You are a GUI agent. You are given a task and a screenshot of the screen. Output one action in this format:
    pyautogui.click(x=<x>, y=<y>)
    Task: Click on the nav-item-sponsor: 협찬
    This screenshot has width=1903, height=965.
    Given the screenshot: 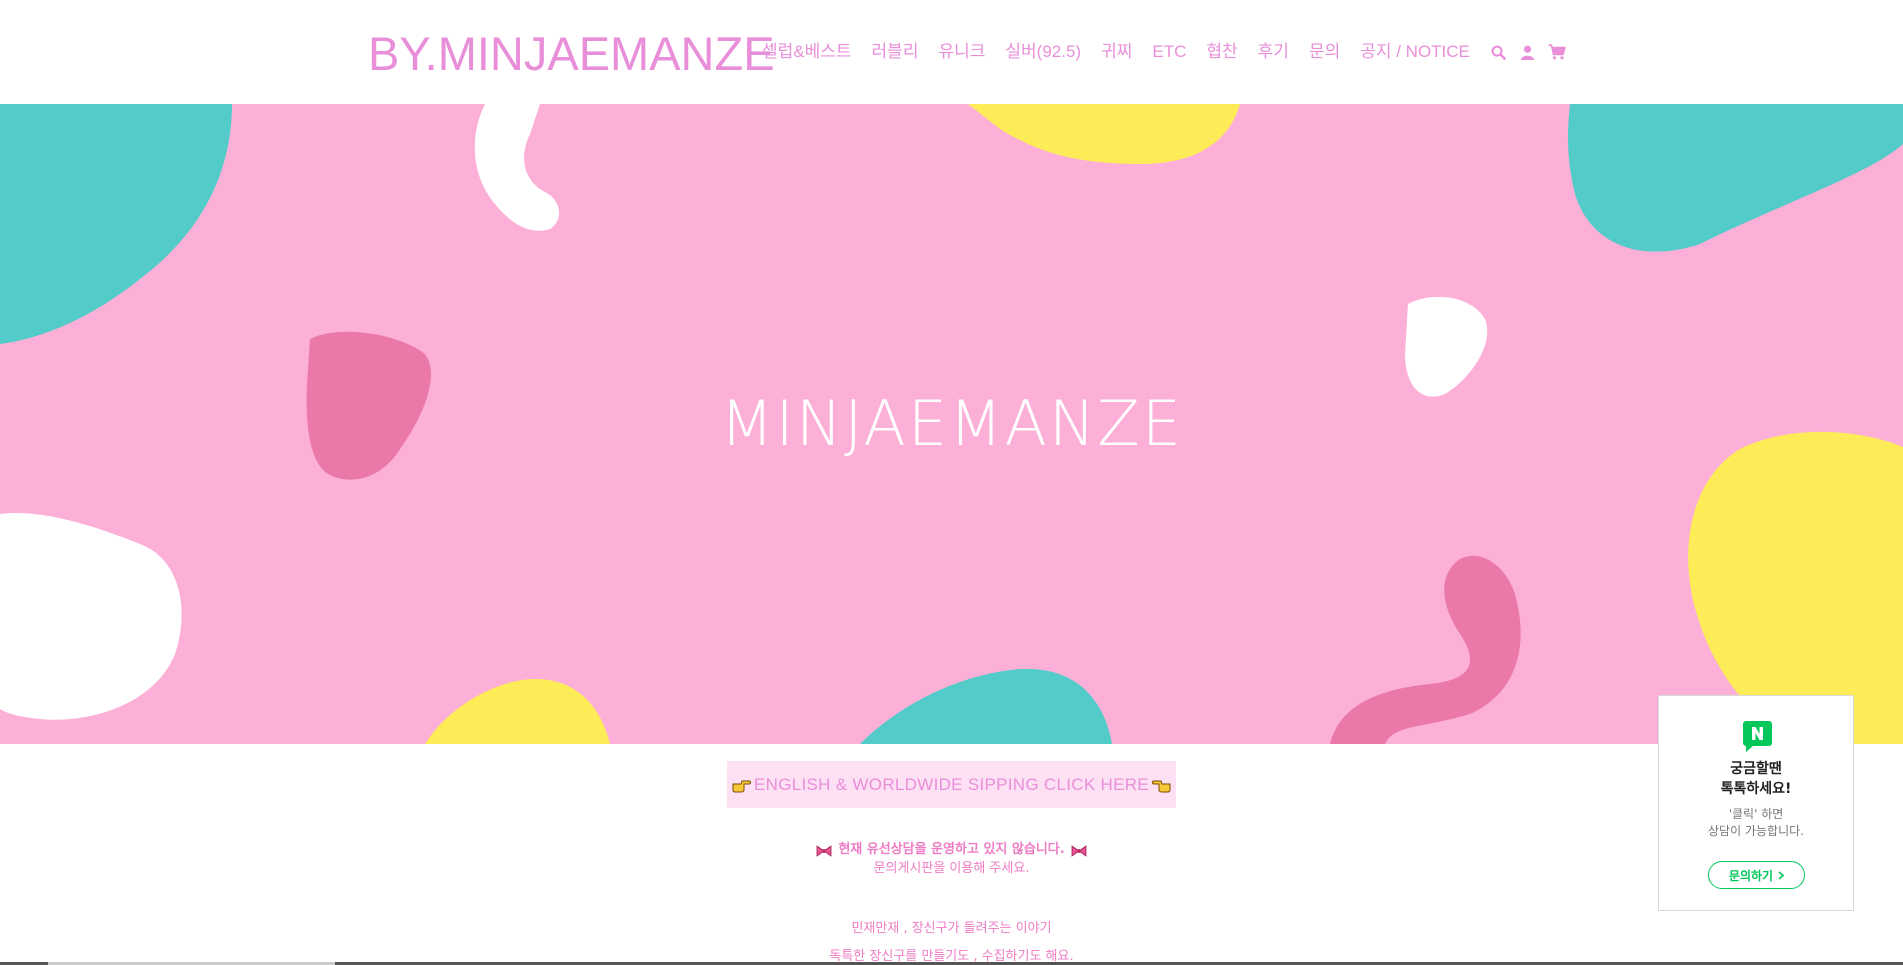 What is the action you would take?
    pyautogui.click(x=1221, y=52)
    